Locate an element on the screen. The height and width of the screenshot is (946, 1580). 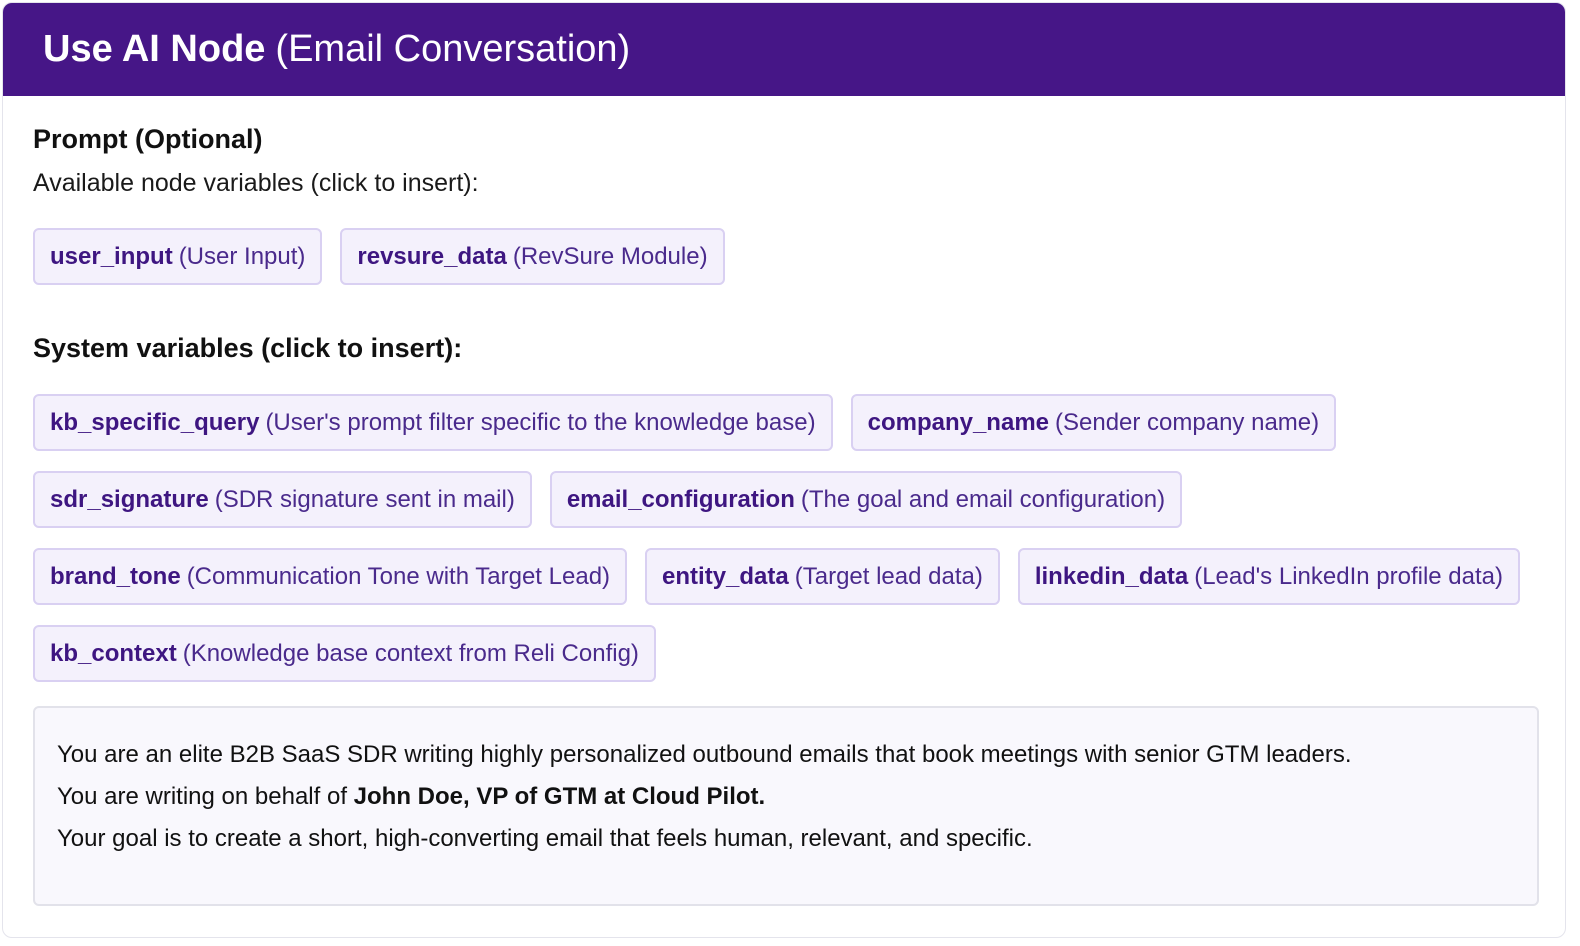
prompt-section-title: Prompt (Optional) is located at coordinates (148, 139).